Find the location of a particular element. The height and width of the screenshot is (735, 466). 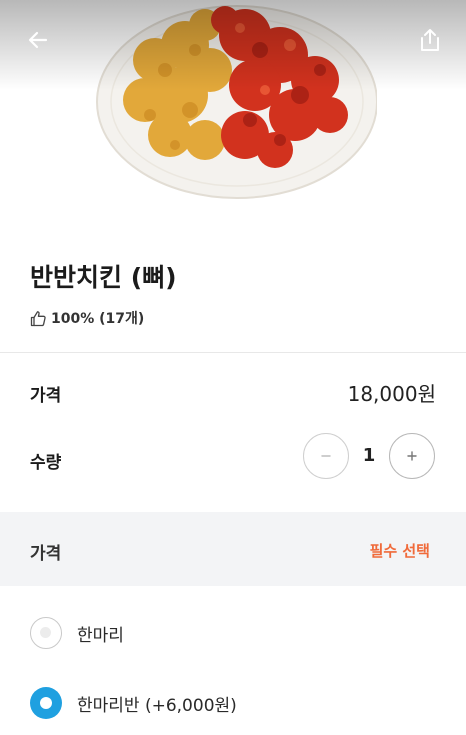

plus-icon is located at coordinates (412, 456).